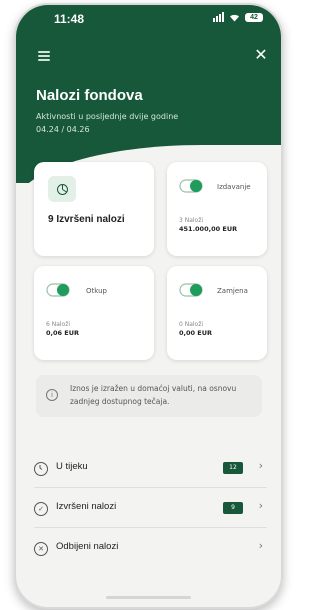 The height and width of the screenshot is (610, 320). I want to click on clock-icon, so click(41, 469).